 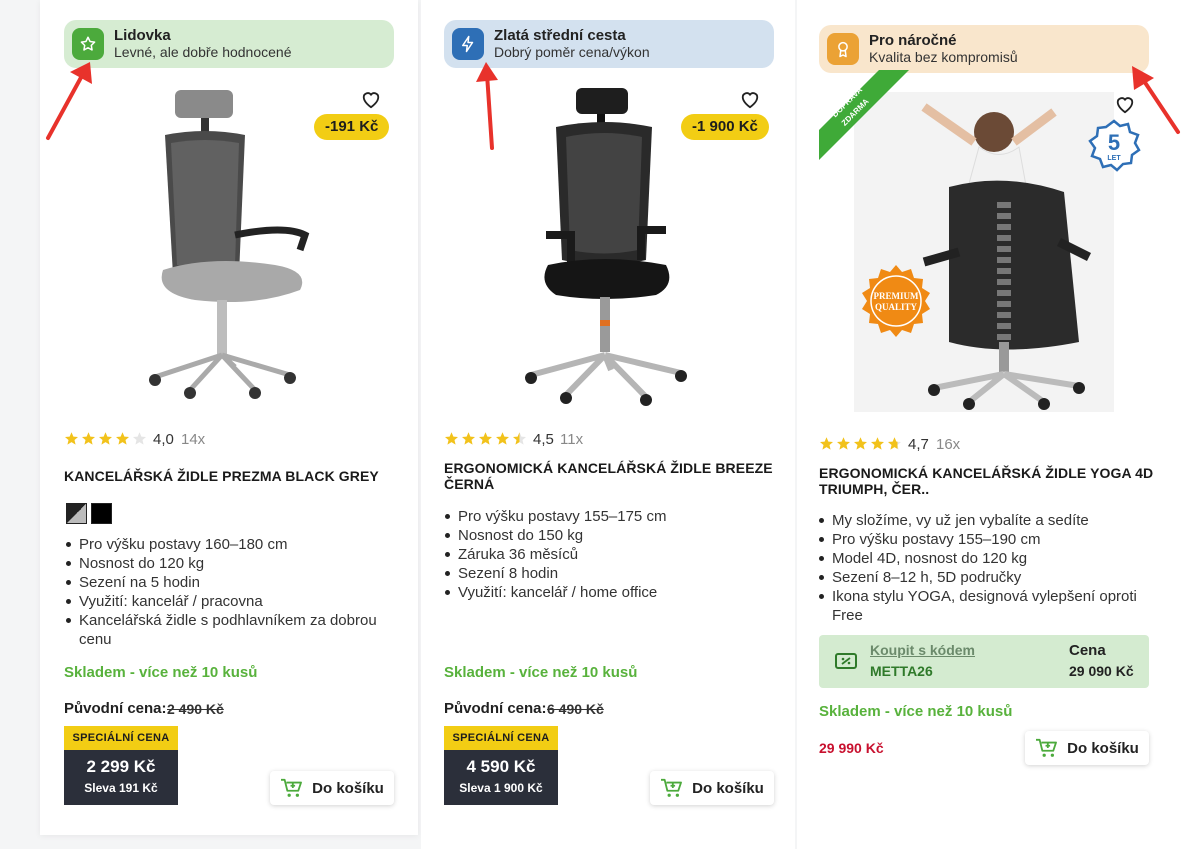 I want to click on original-price: 6 490 Kč, so click(x=575, y=709).